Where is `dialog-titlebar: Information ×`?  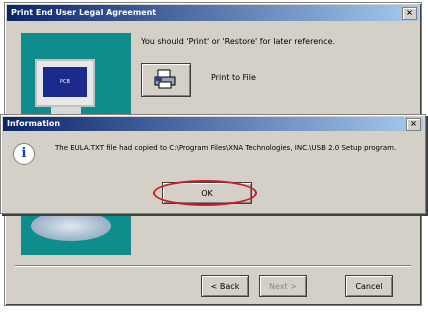 dialog-titlebar: Information × is located at coordinates (213, 124).